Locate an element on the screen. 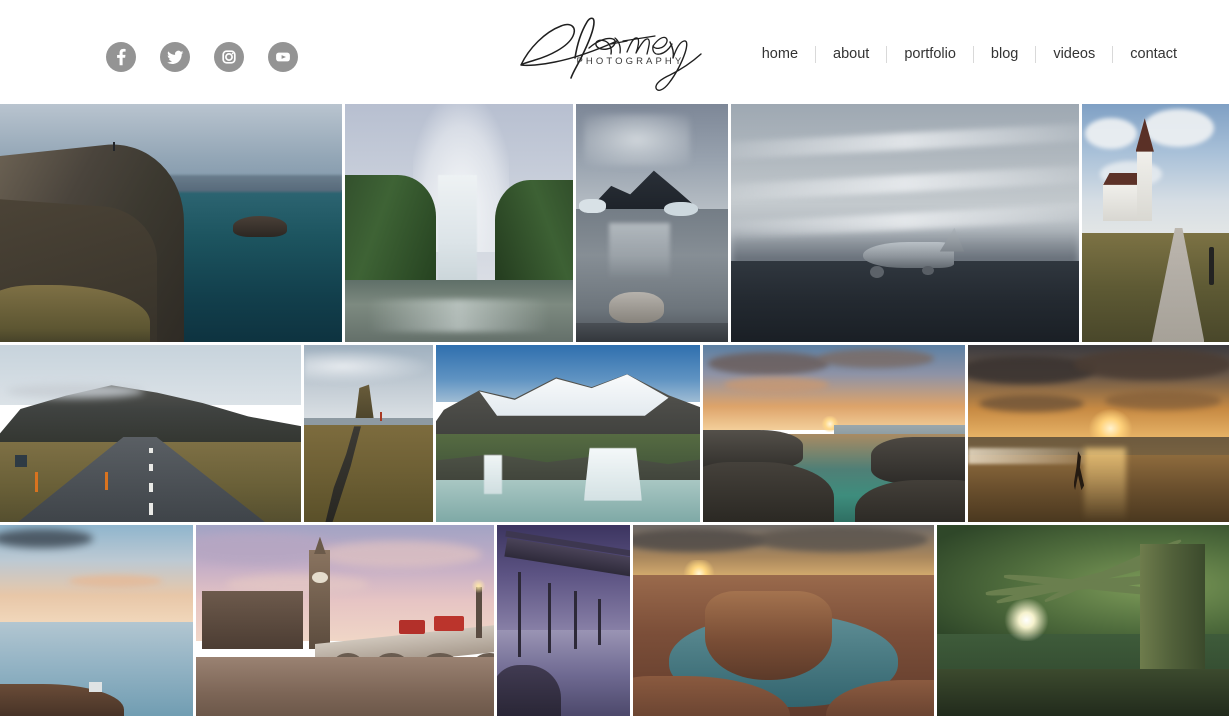  photo-plane-wreck is located at coordinates (905, 223).